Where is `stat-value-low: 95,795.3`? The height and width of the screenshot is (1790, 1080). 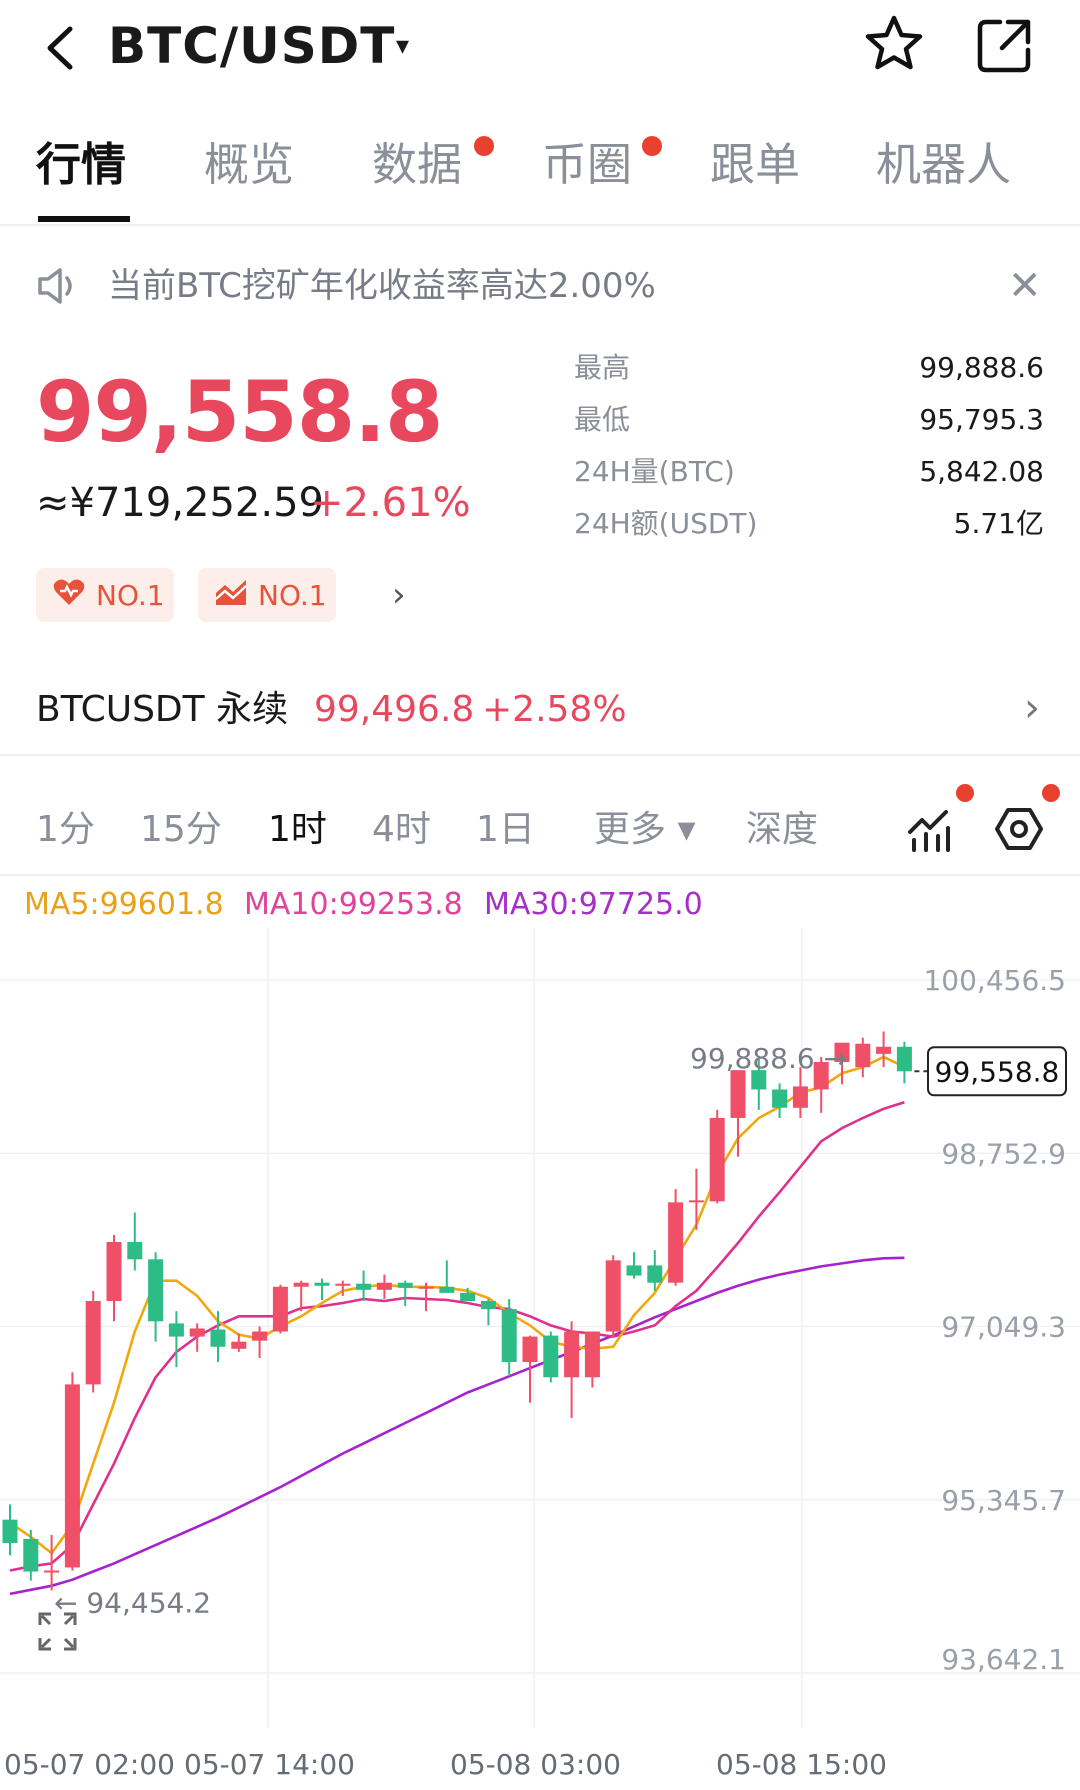 stat-value-low: 95,795.3 is located at coordinates (981, 419).